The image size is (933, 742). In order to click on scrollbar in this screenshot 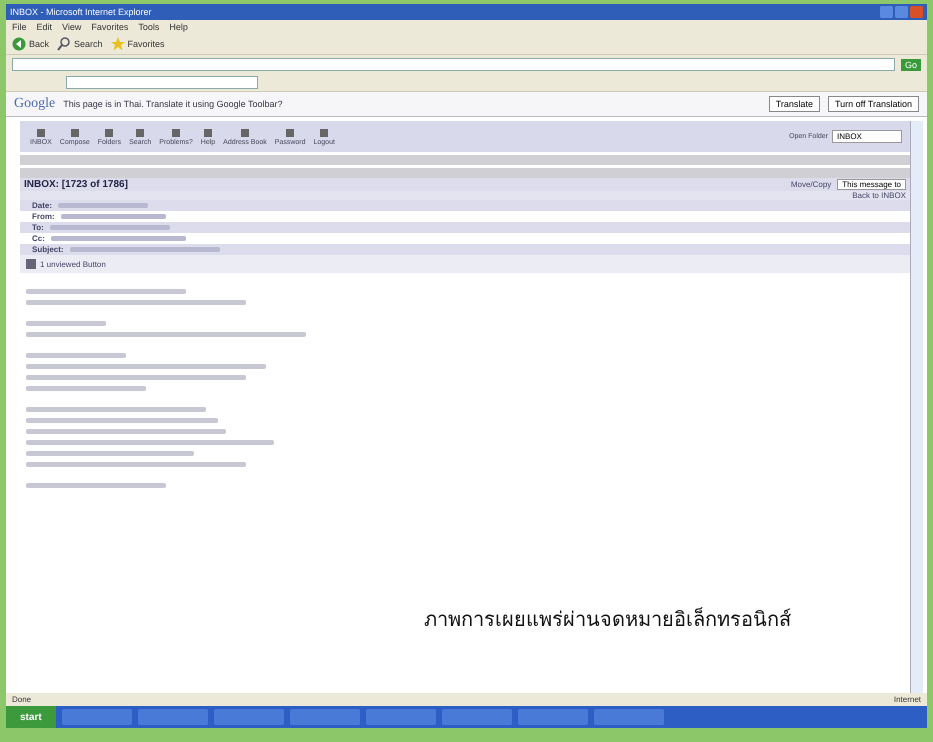, I will do `click(916, 407)`.